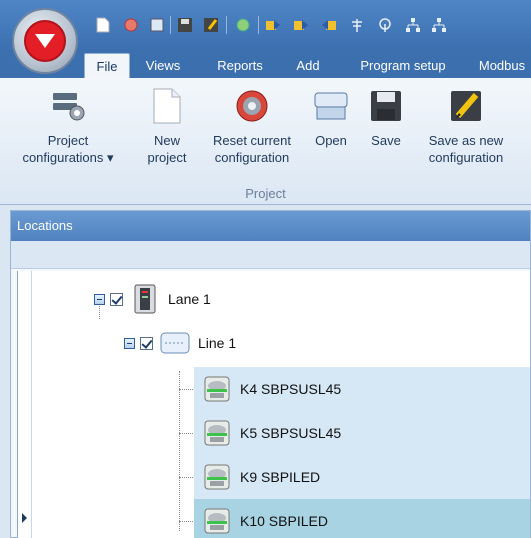 The width and height of the screenshot is (531, 538). I want to click on tab-views: Views, so click(163, 65).